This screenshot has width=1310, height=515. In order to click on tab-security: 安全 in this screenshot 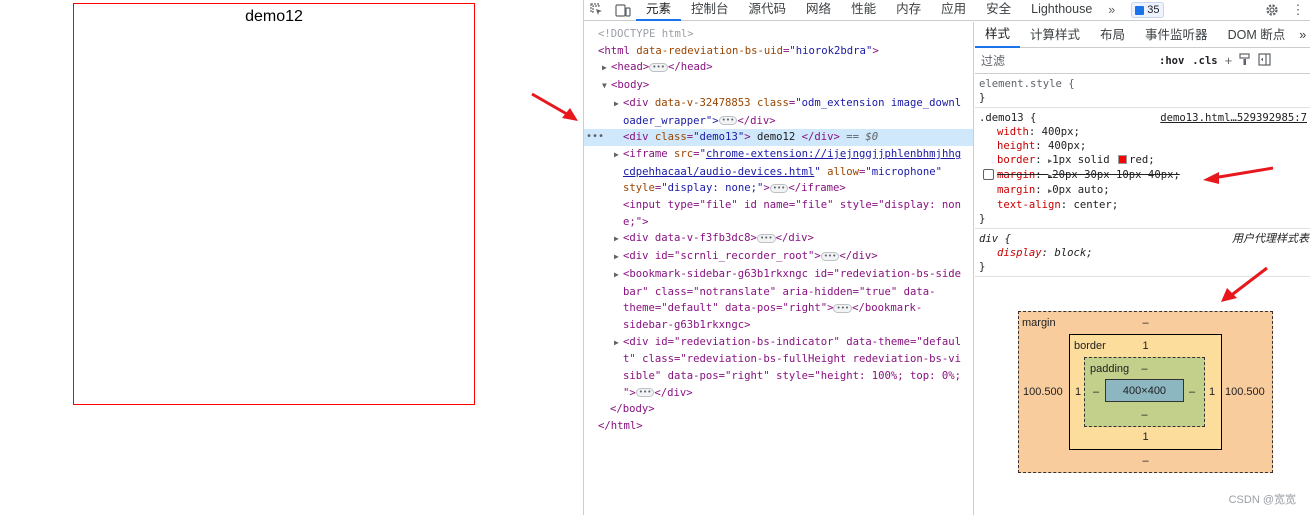, I will do `click(998, 10)`.